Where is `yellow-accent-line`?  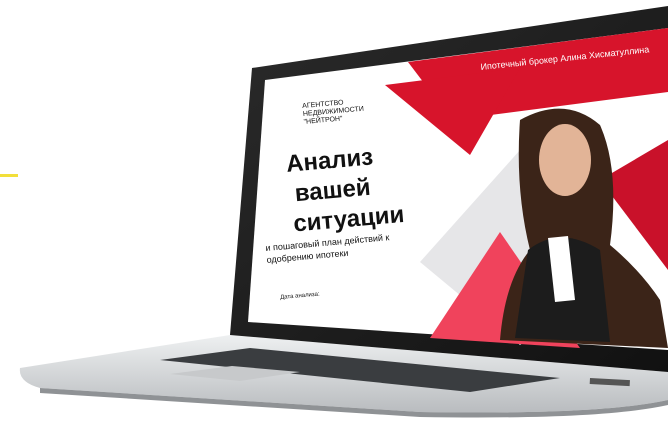
yellow-accent-line is located at coordinates (9, 175).